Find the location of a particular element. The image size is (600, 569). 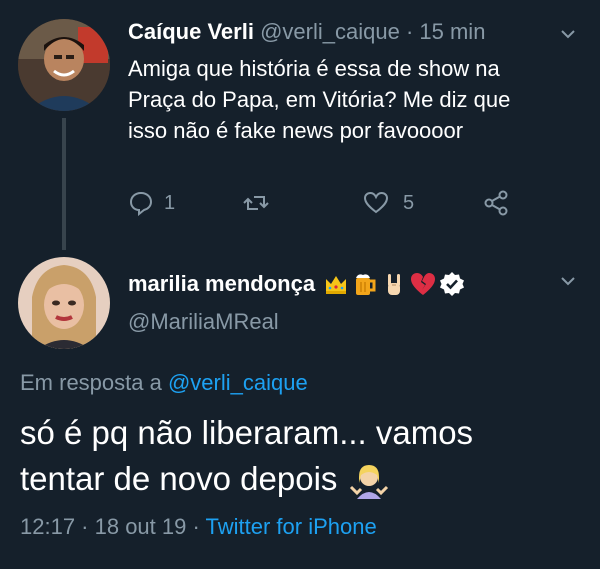

author-avatar is located at coordinates (64, 65).